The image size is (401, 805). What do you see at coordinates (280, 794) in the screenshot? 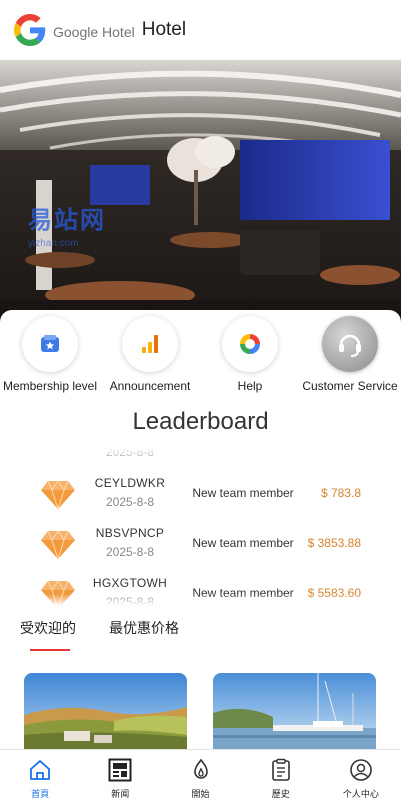
I see `nav-history-label: 歷史` at bounding box center [280, 794].